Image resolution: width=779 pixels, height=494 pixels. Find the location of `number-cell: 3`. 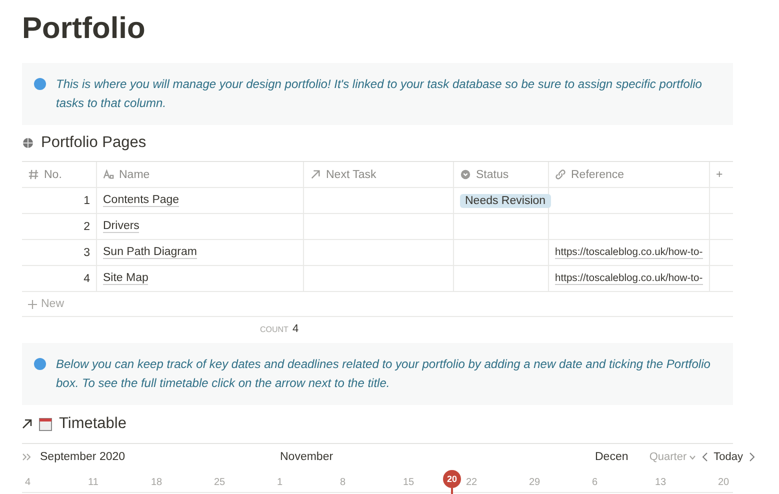

number-cell: 3 is located at coordinates (59, 252).